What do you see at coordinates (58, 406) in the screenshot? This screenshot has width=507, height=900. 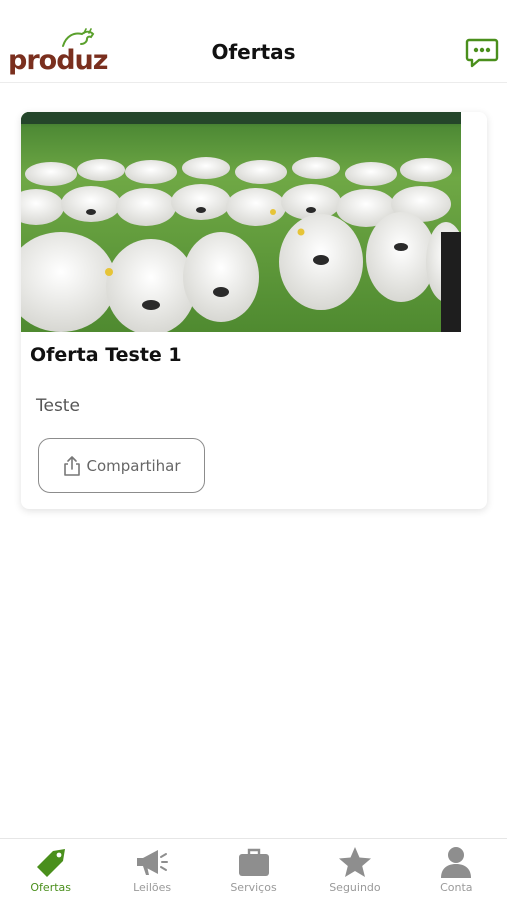 I see `offer-description: Teste` at bounding box center [58, 406].